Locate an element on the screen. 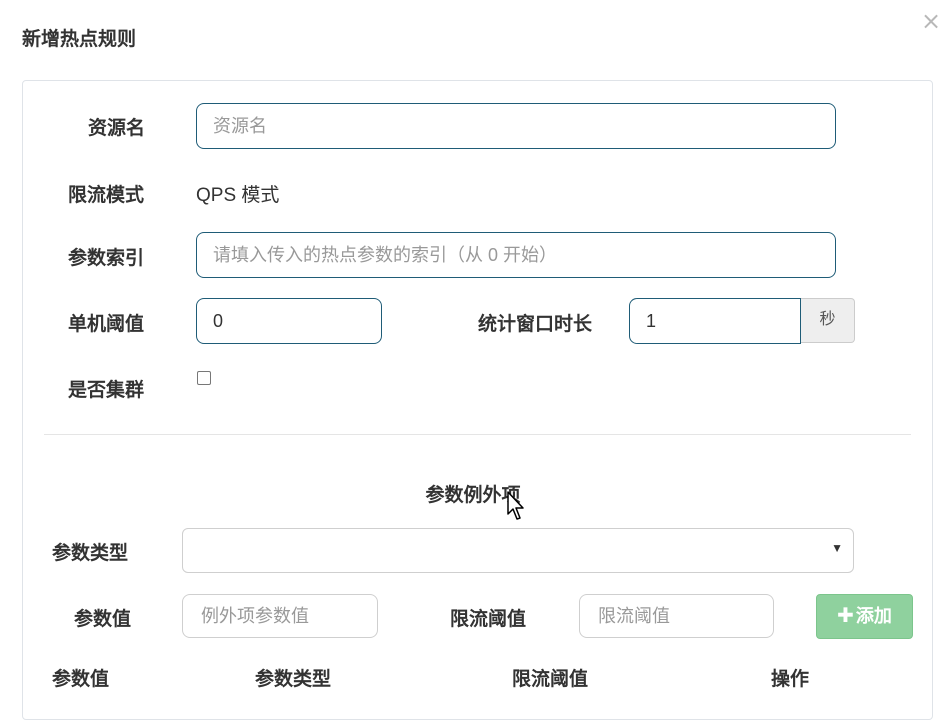  param-value-input: 例外项参数值 is located at coordinates (280, 616).